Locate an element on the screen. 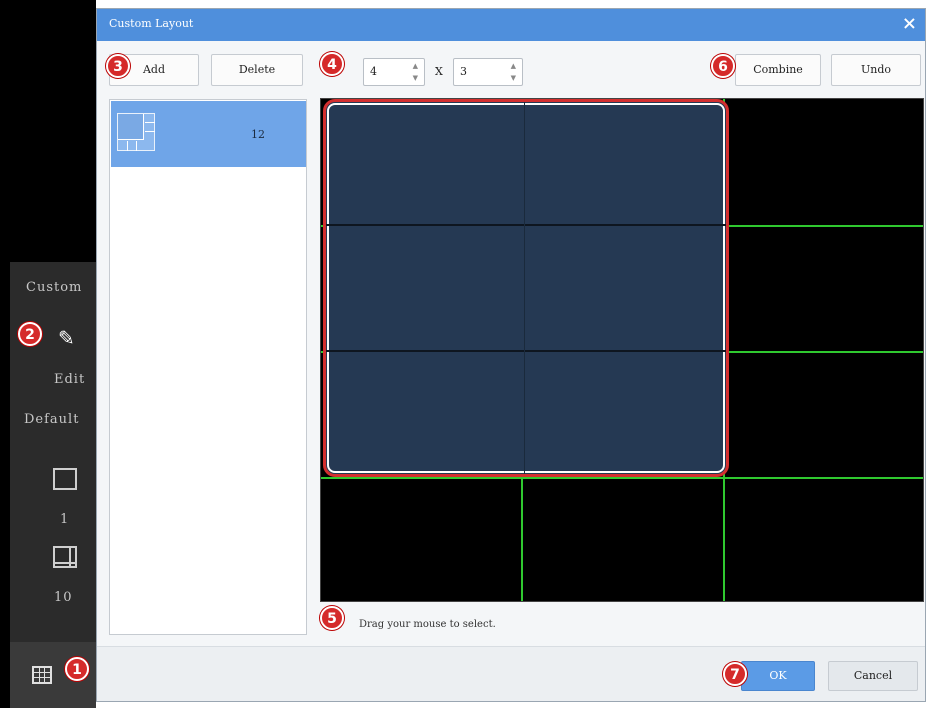 The width and height of the screenshot is (926, 708). callout-6: 6 is located at coordinates (723, 66).